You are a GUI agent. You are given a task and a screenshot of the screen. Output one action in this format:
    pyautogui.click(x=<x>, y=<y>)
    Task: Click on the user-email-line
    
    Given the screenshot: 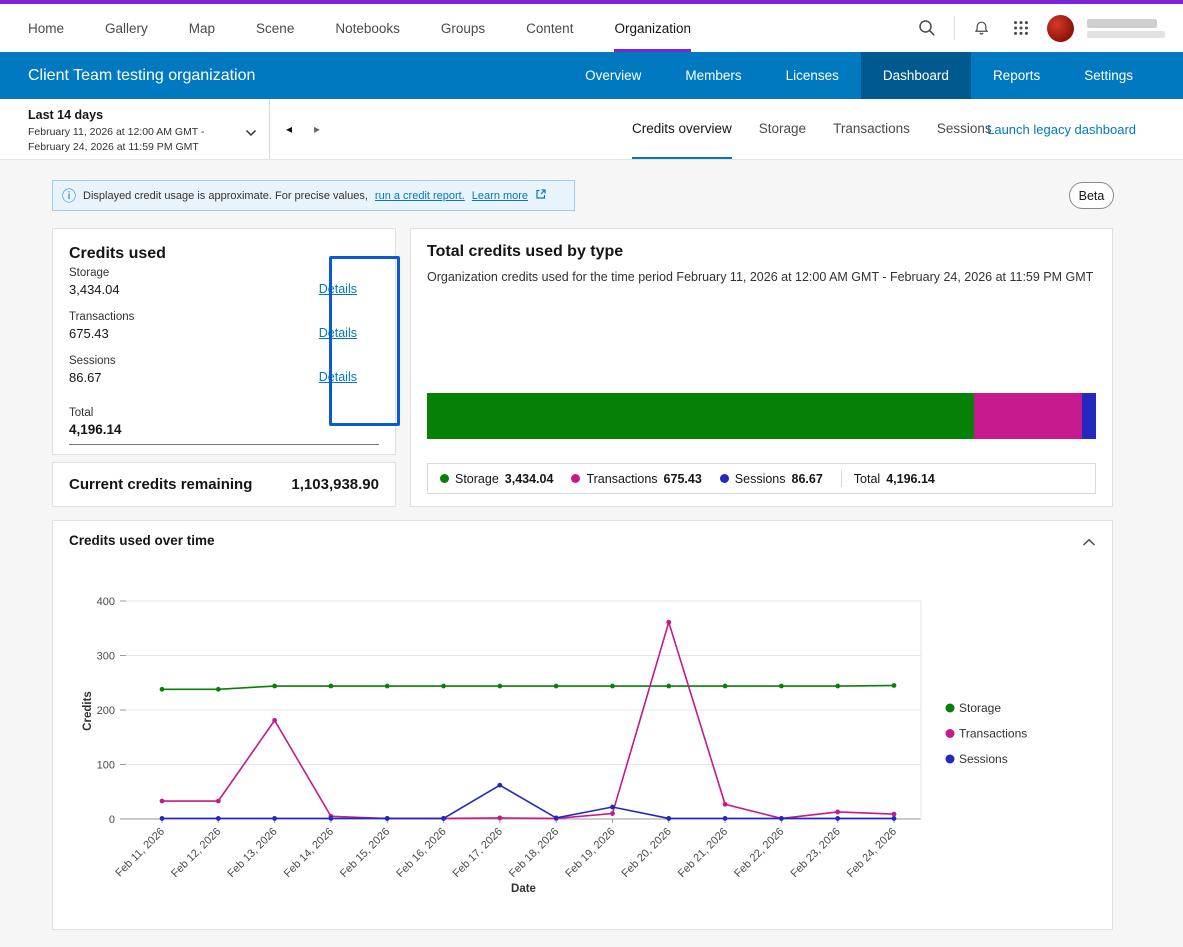 What is the action you would take?
    pyautogui.click(x=1126, y=34)
    